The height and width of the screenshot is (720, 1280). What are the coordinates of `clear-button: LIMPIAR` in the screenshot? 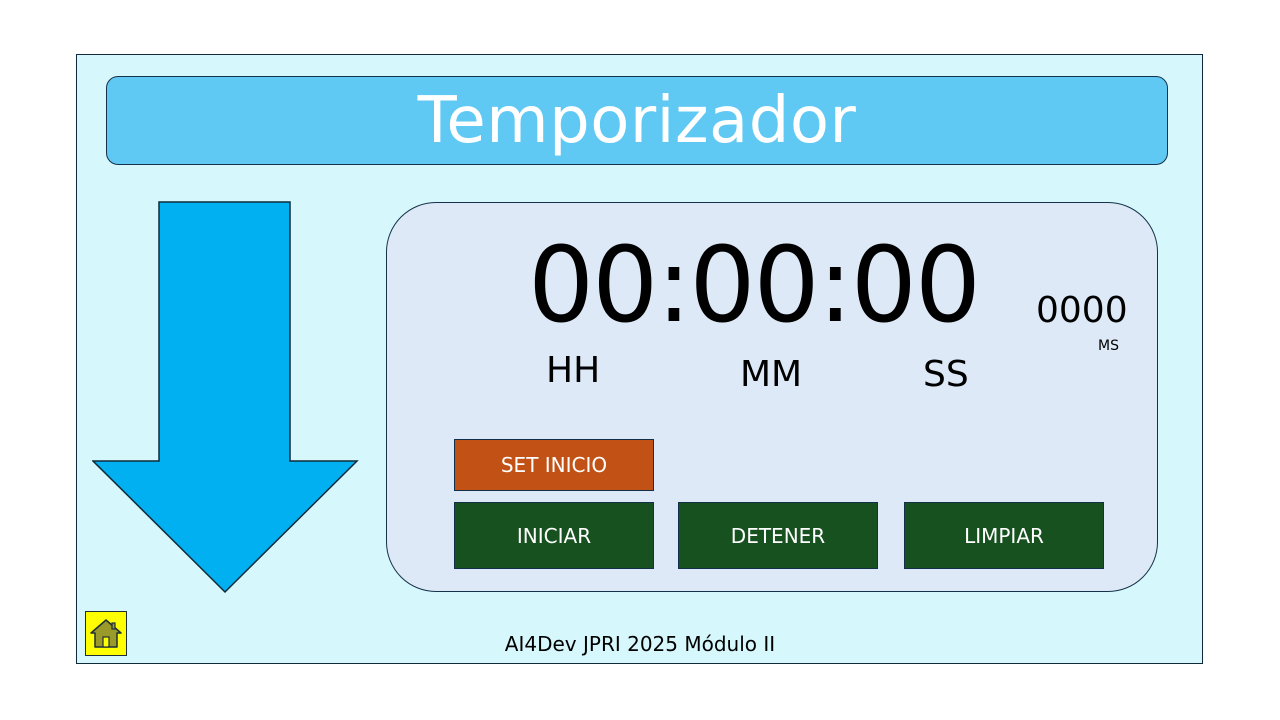 It's located at (1004, 535).